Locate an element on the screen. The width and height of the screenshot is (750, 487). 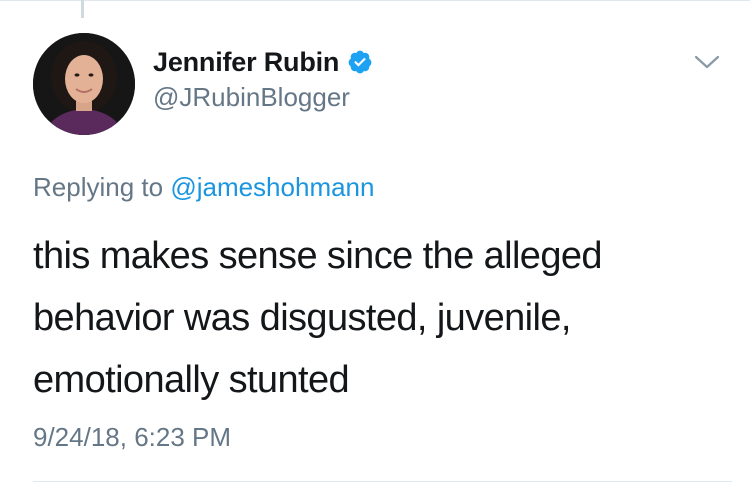
tweet-text-line: this makes sense since the alleged is located at coordinates (318, 256).